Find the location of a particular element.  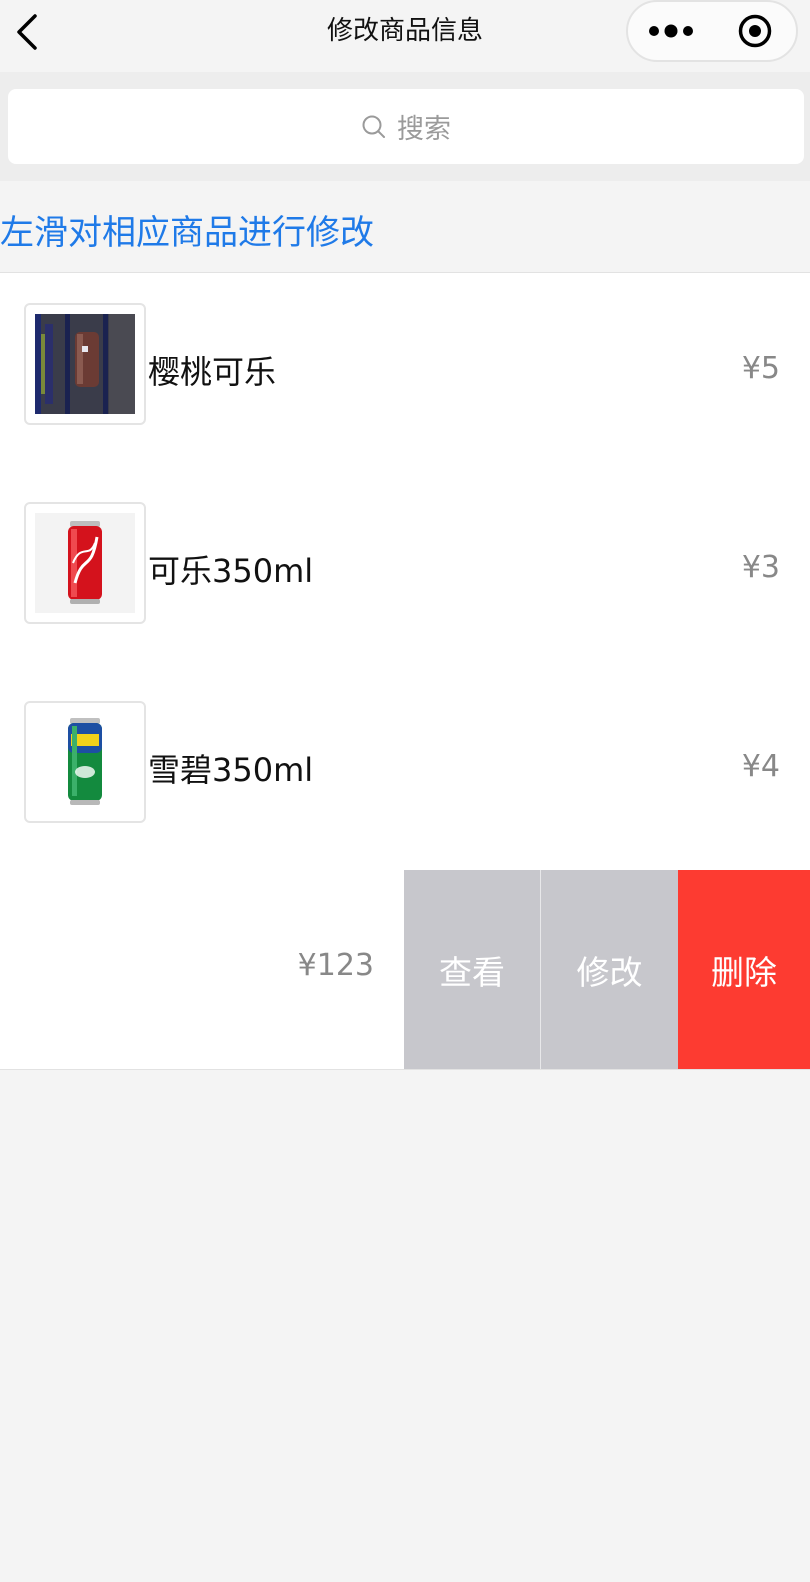

menu-capsule is located at coordinates (712, 31).